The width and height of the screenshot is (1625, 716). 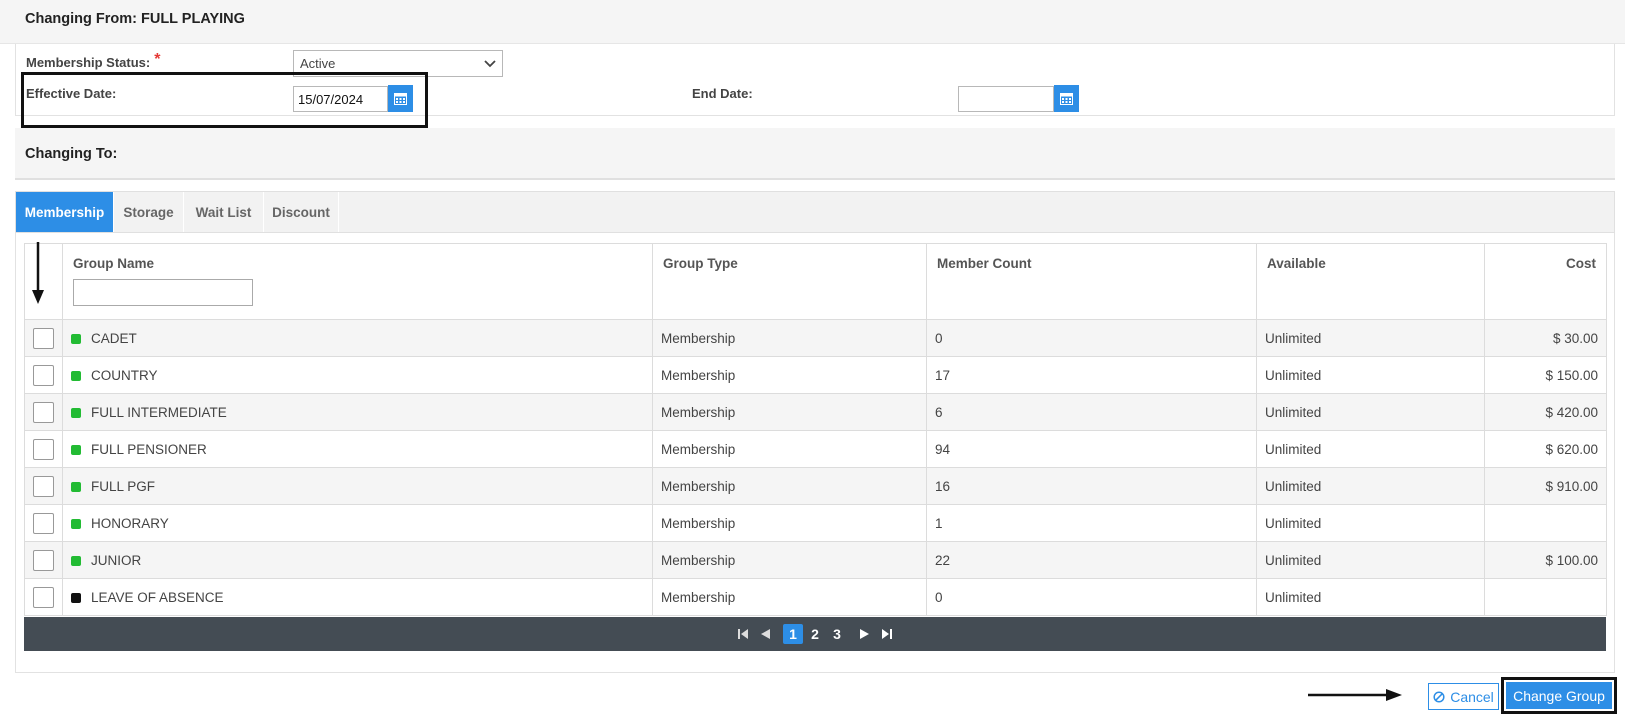 I want to click on end-date-label: End Date:, so click(x=722, y=93).